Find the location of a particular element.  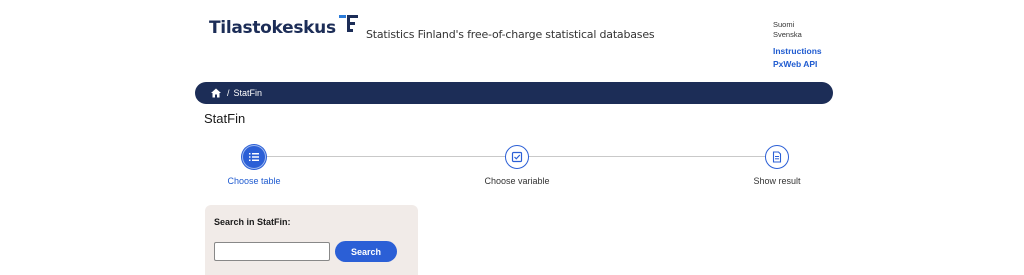

checkbox-icon is located at coordinates (517, 157).